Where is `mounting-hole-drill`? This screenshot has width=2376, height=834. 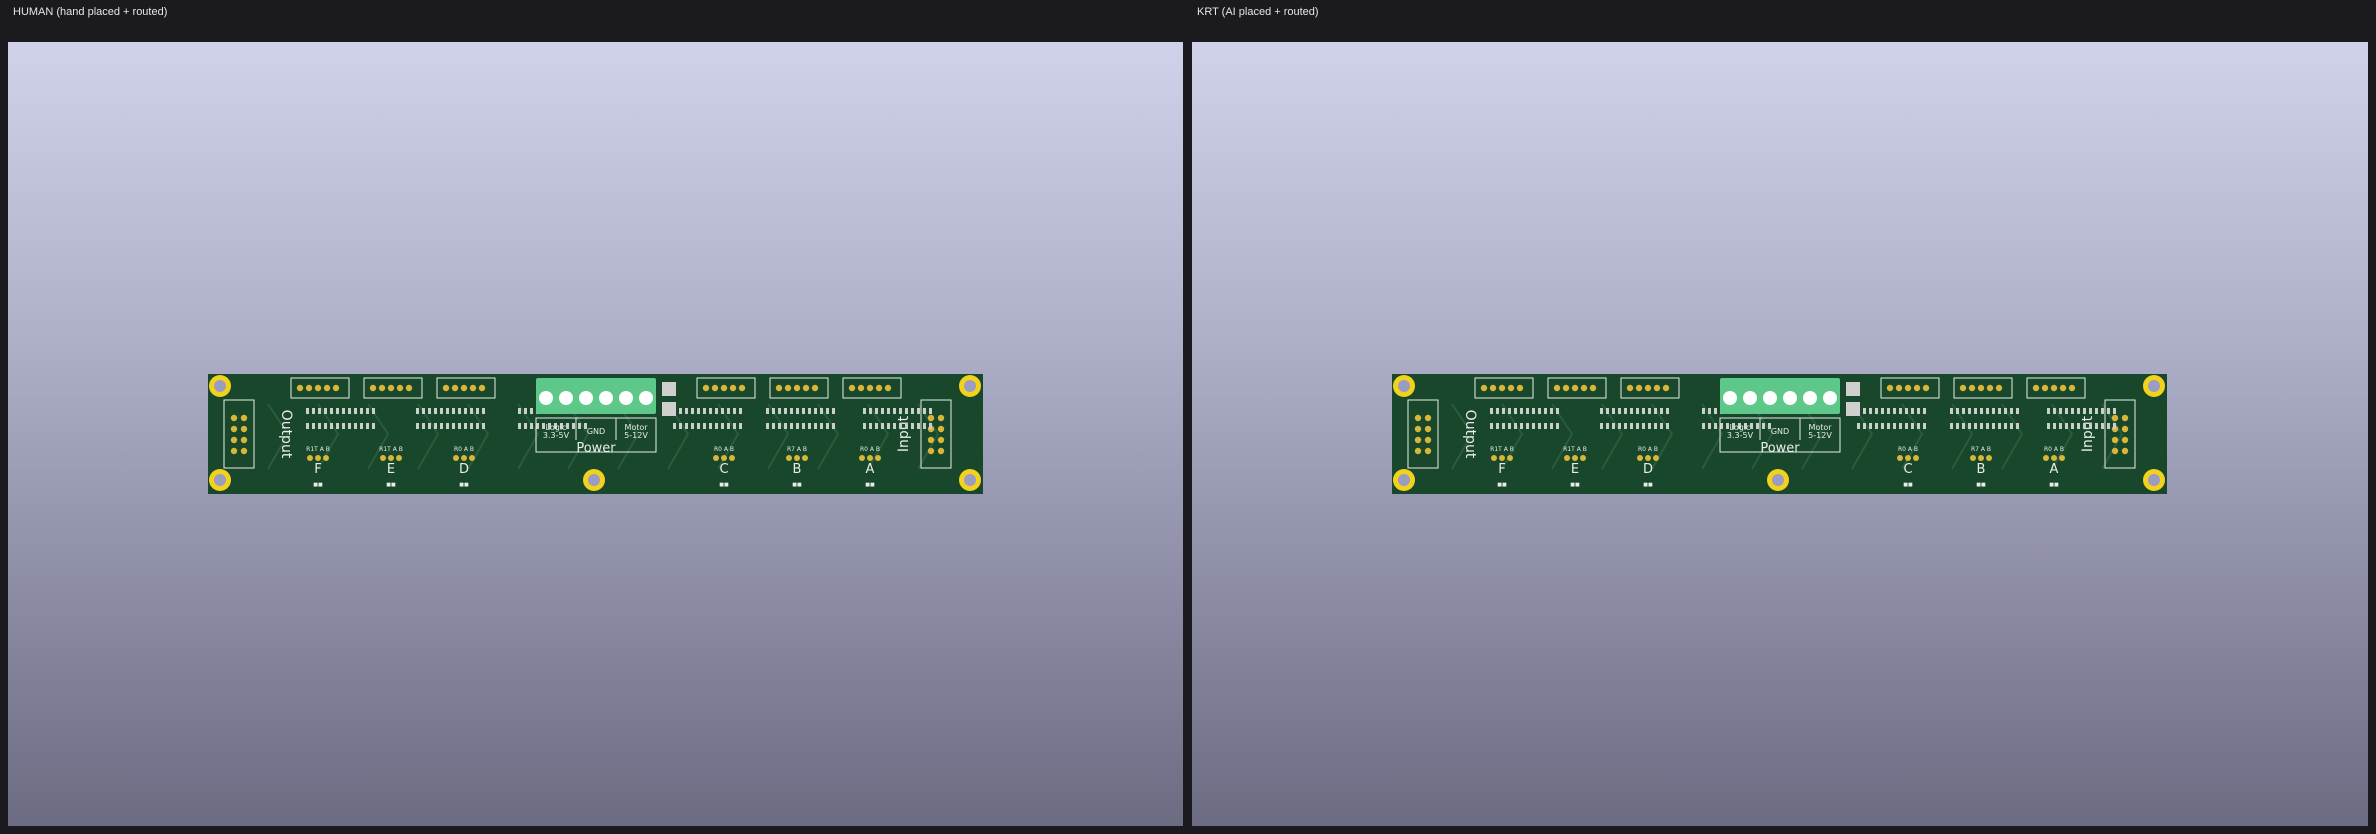
mounting-hole-drill is located at coordinates (220, 386).